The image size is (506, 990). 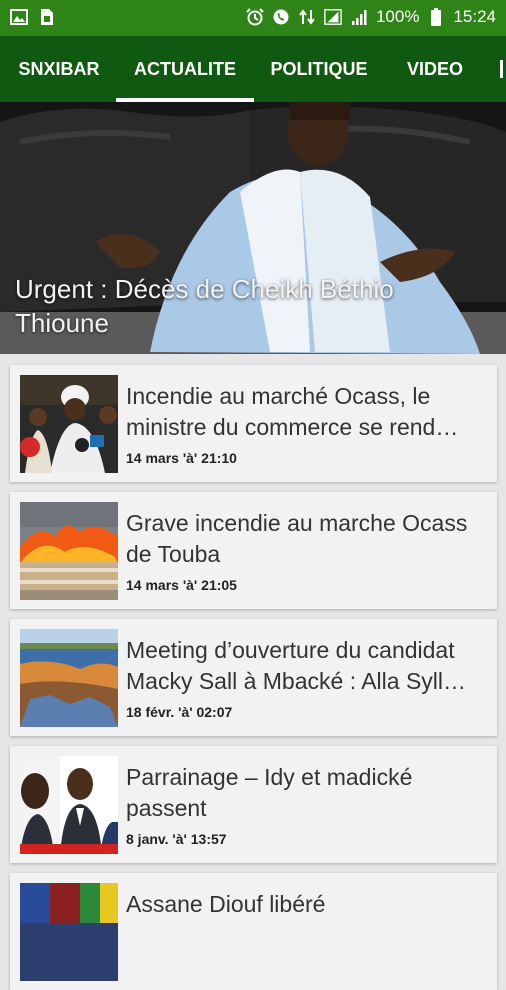 I want to click on article-date: 14 mars 'à' 21:10, so click(x=181, y=458).